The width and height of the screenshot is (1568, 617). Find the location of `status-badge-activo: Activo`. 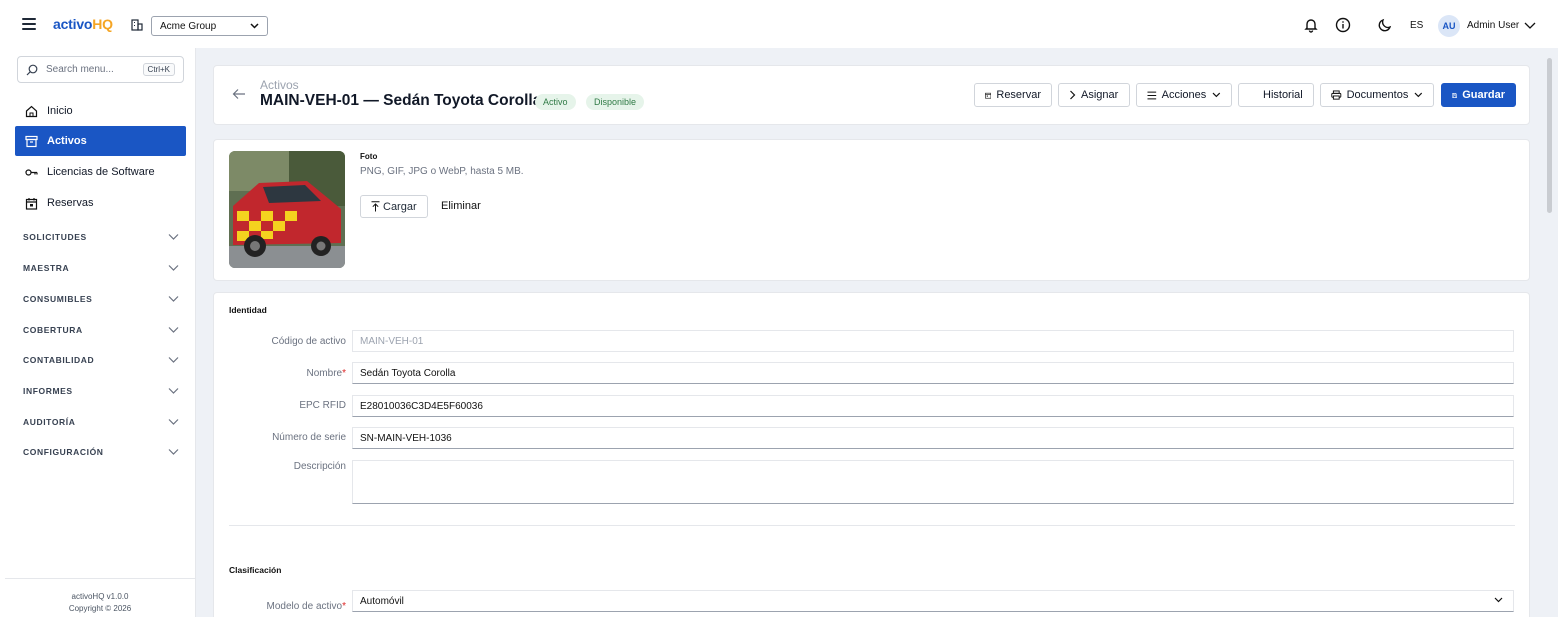

status-badge-activo: Activo is located at coordinates (555, 102).